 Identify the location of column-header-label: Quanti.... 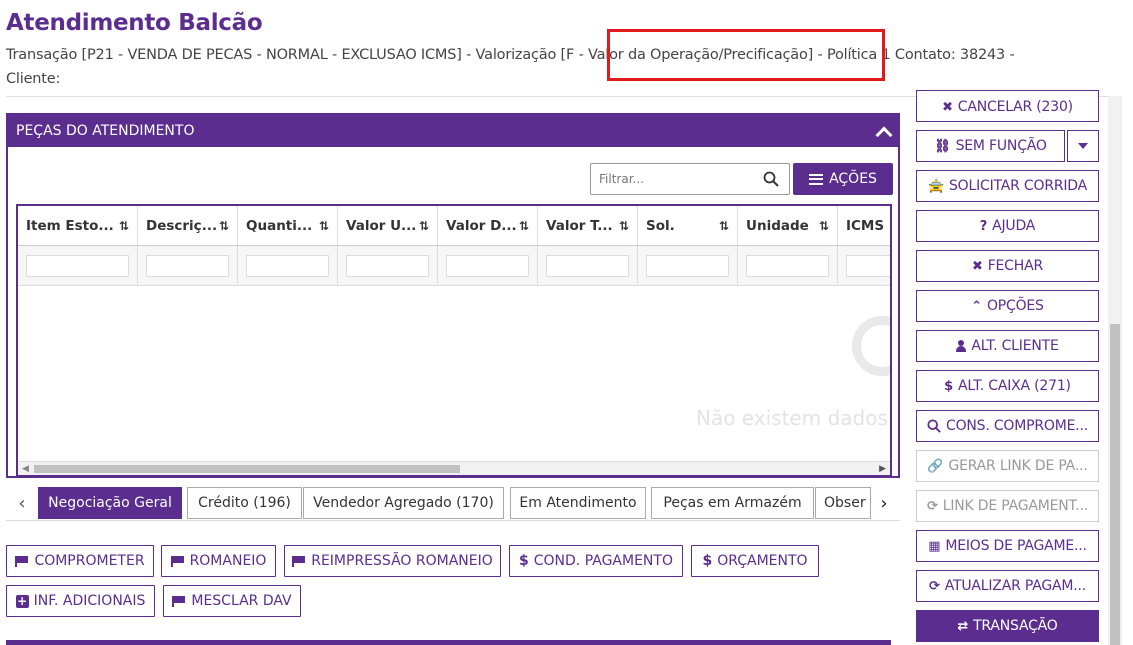
(279, 225).